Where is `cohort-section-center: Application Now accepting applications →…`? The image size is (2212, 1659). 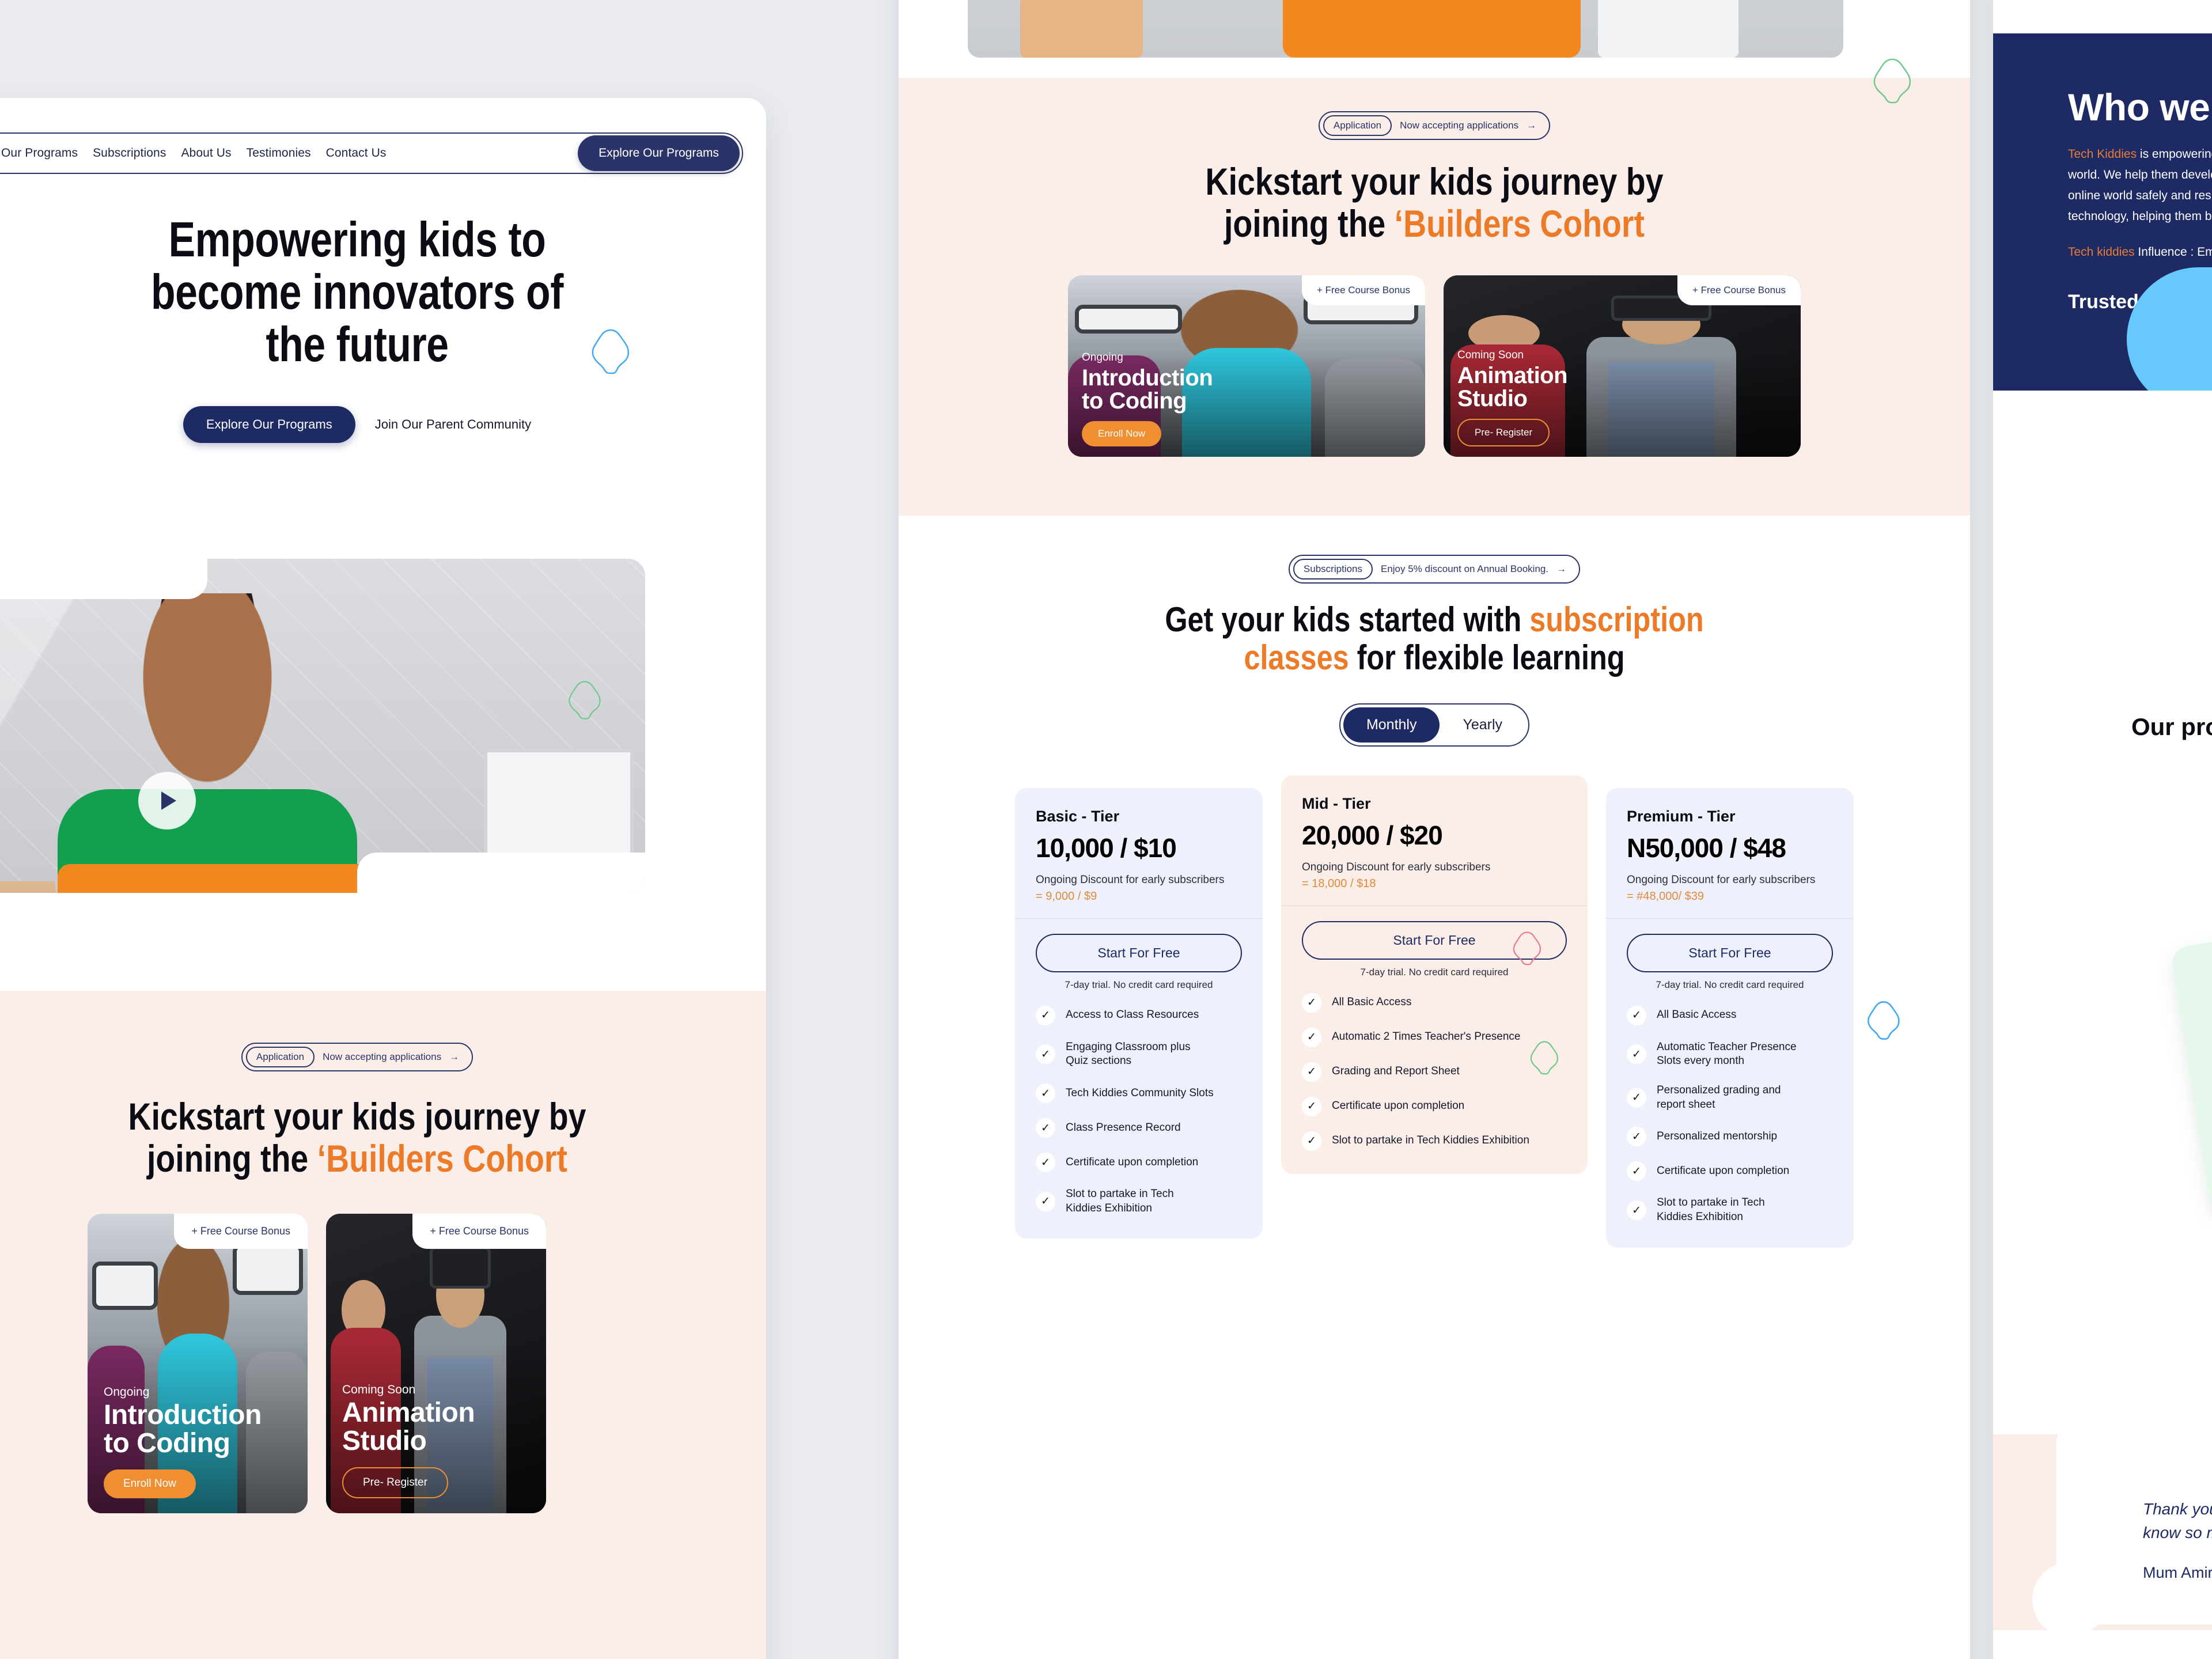 cohort-section-center: Application Now accepting applications →… is located at coordinates (1434, 297).